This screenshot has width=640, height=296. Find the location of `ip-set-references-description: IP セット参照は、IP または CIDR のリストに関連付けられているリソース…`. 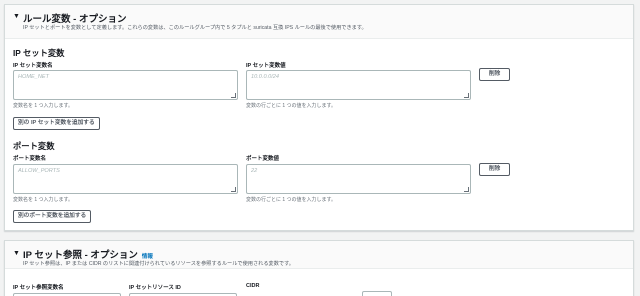

ip-set-references-description: IP セット参照は、IP または CIDR のリストに関連付けられているリソース… is located at coordinates (158, 264).